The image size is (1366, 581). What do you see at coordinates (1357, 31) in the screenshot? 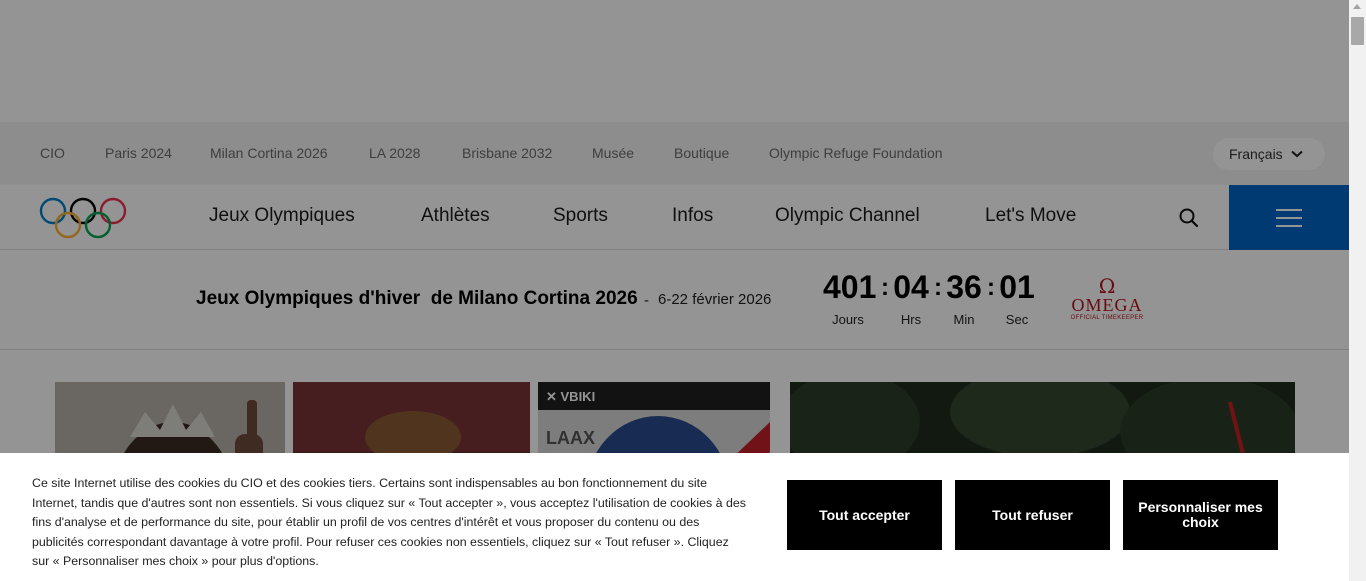
I see `scrollbar-thumb` at bounding box center [1357, 31].